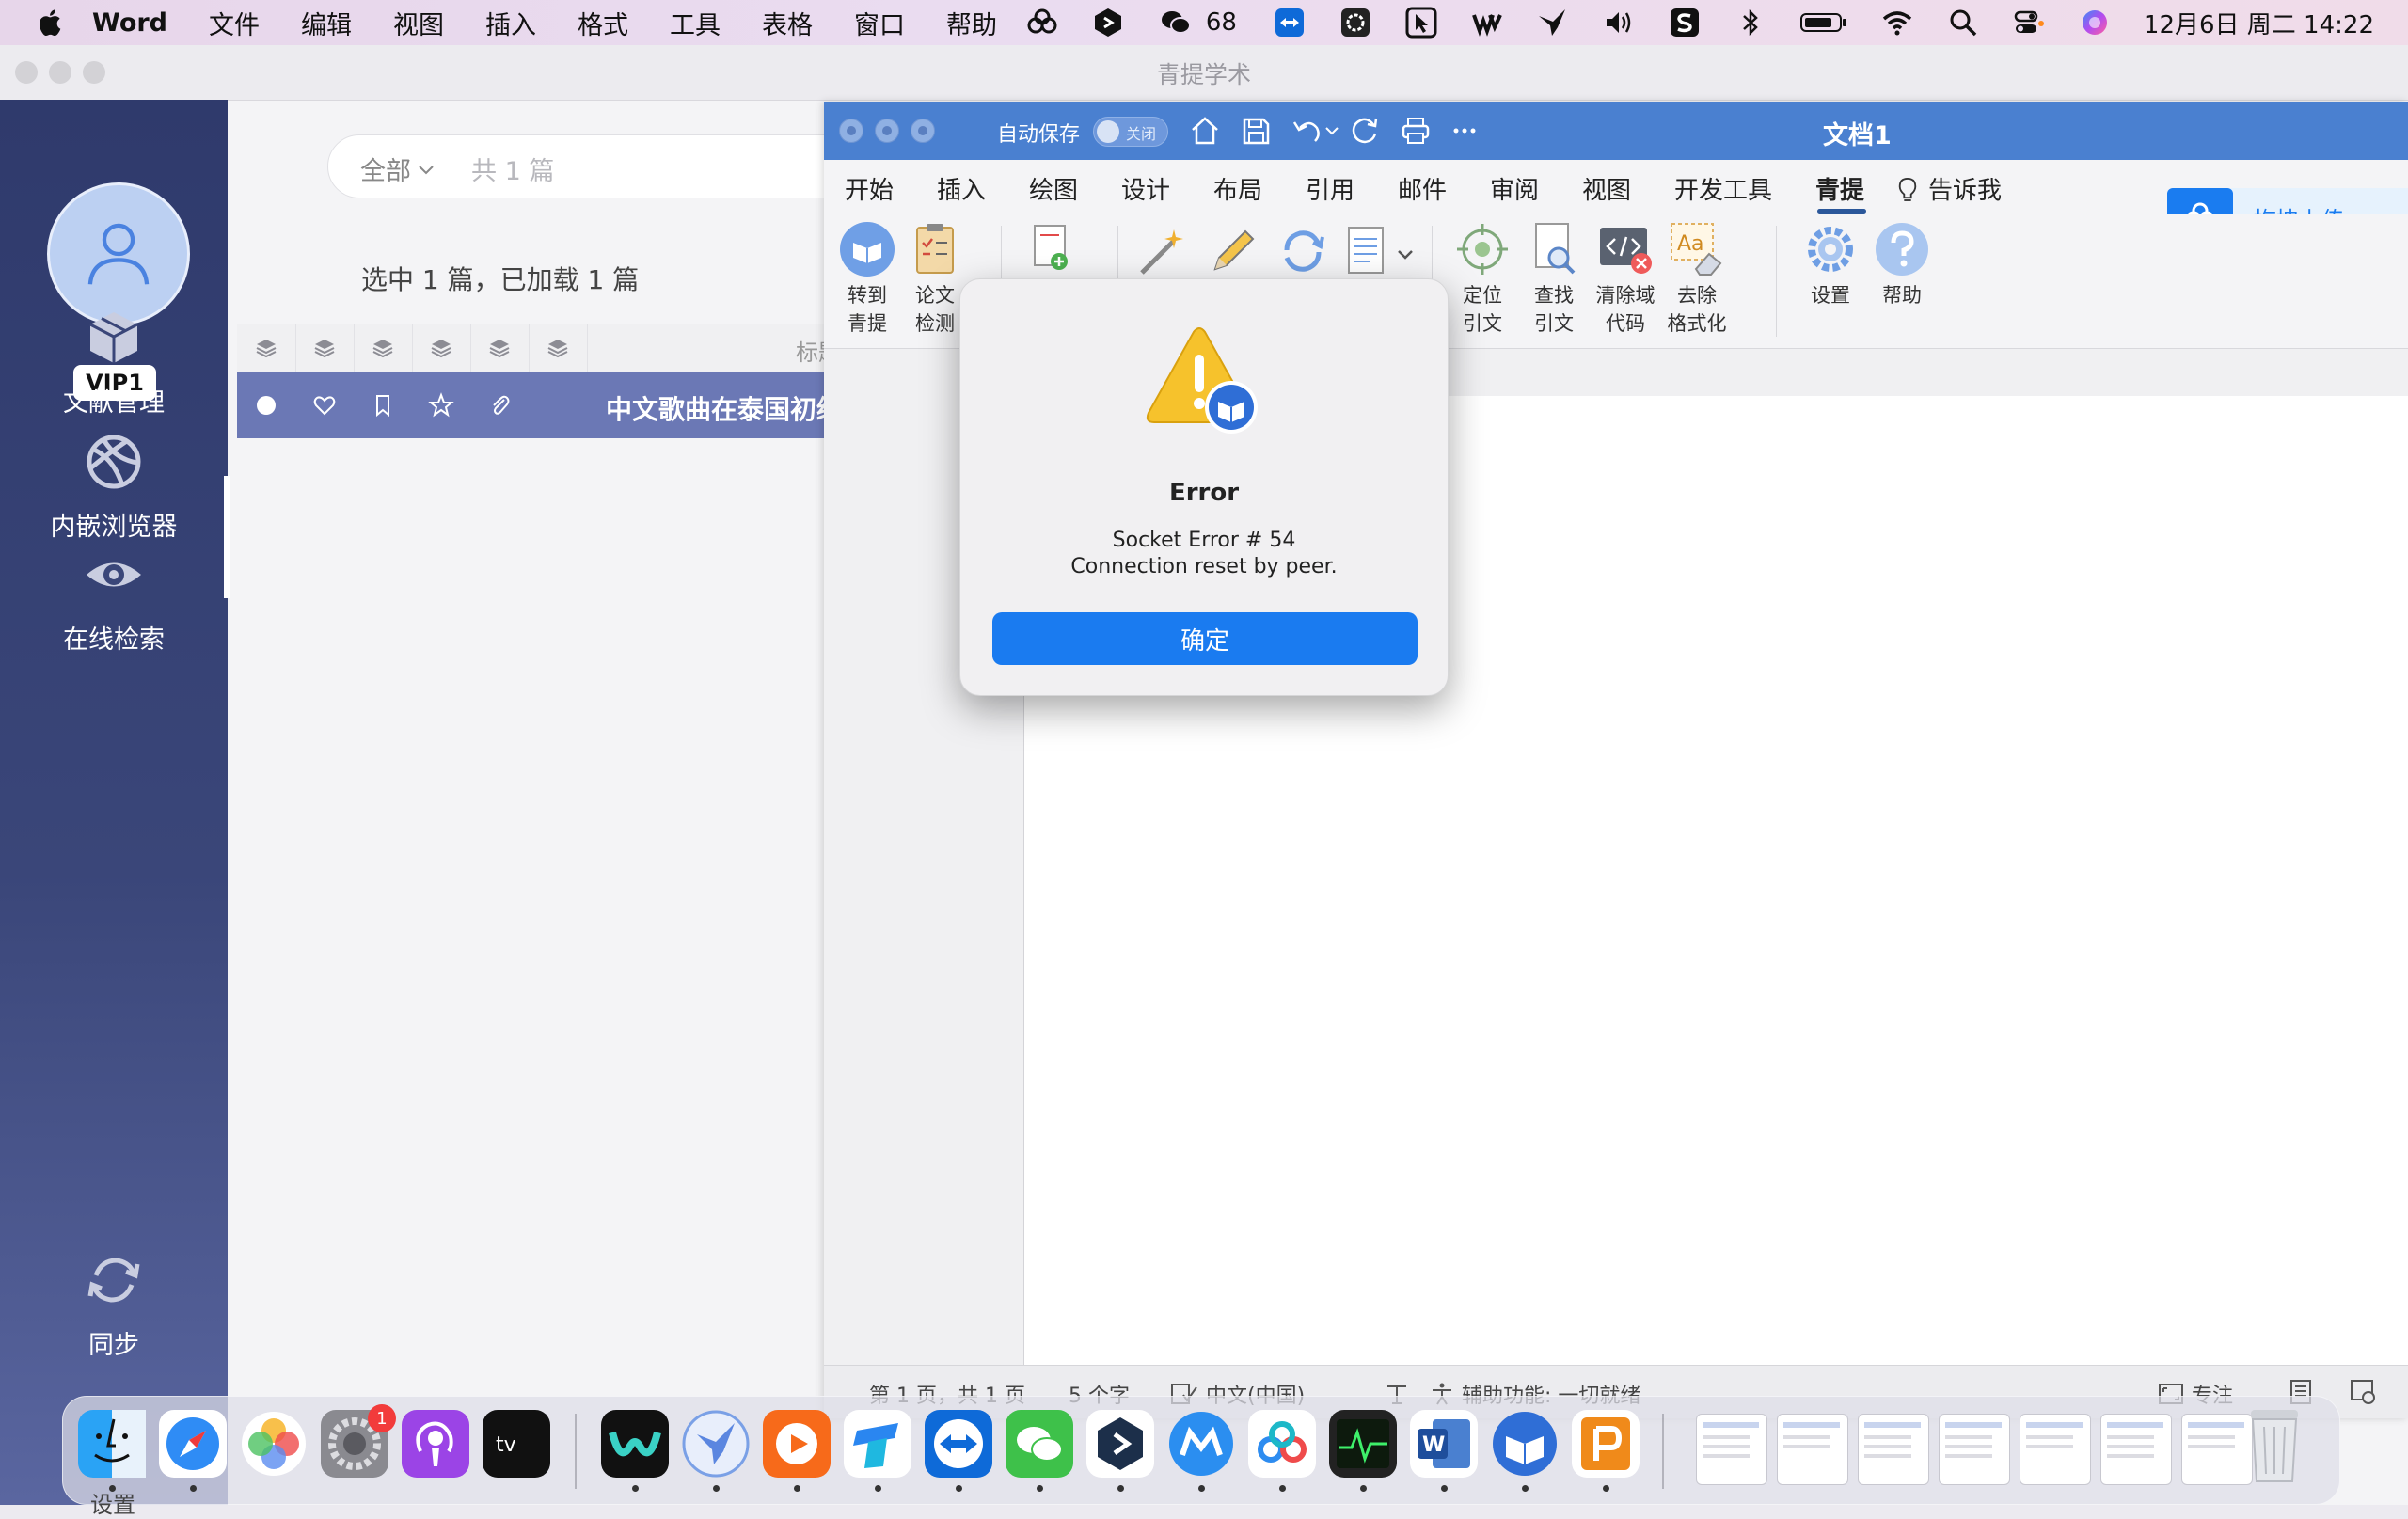 The image size is (2408, 1519). I want to click on undo-dropdown-chevron-icon, so click(1332, 131).